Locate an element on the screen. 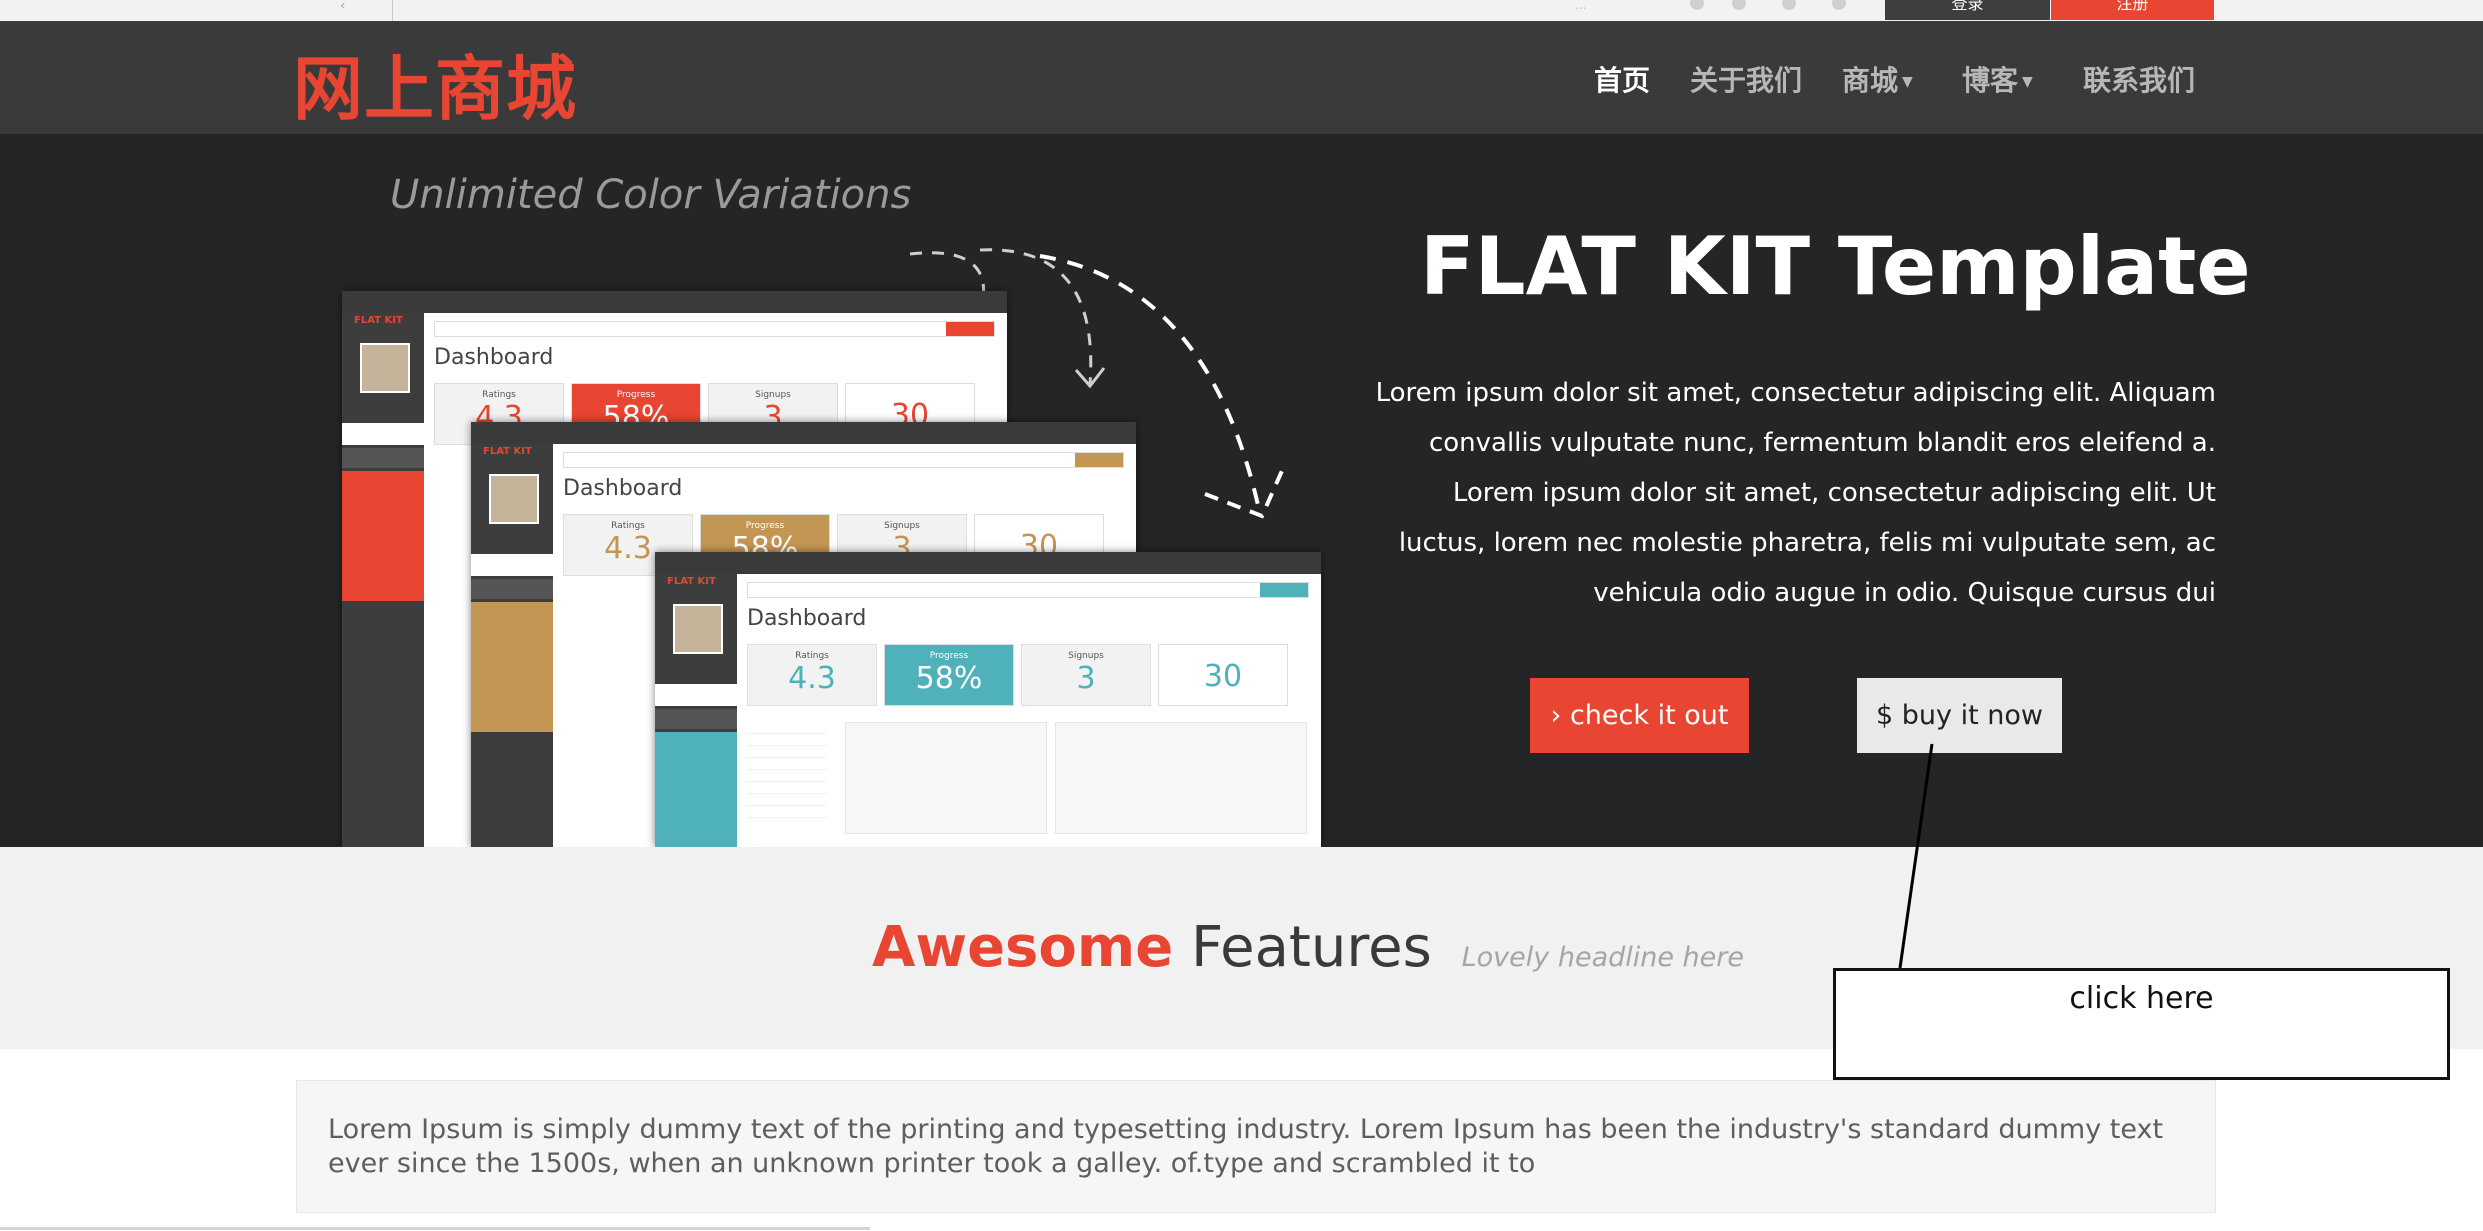  top-utility-bar: ‹ ... 登录 注册 is located at coordinates (1241, 11).